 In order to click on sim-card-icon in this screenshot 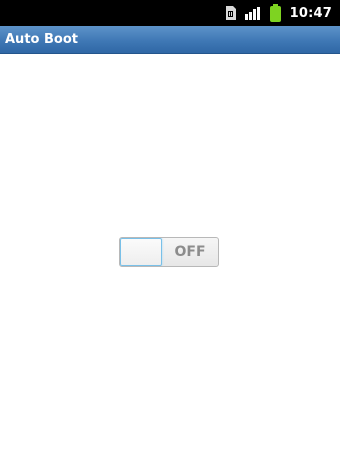, I will do `click(230, 13)`.